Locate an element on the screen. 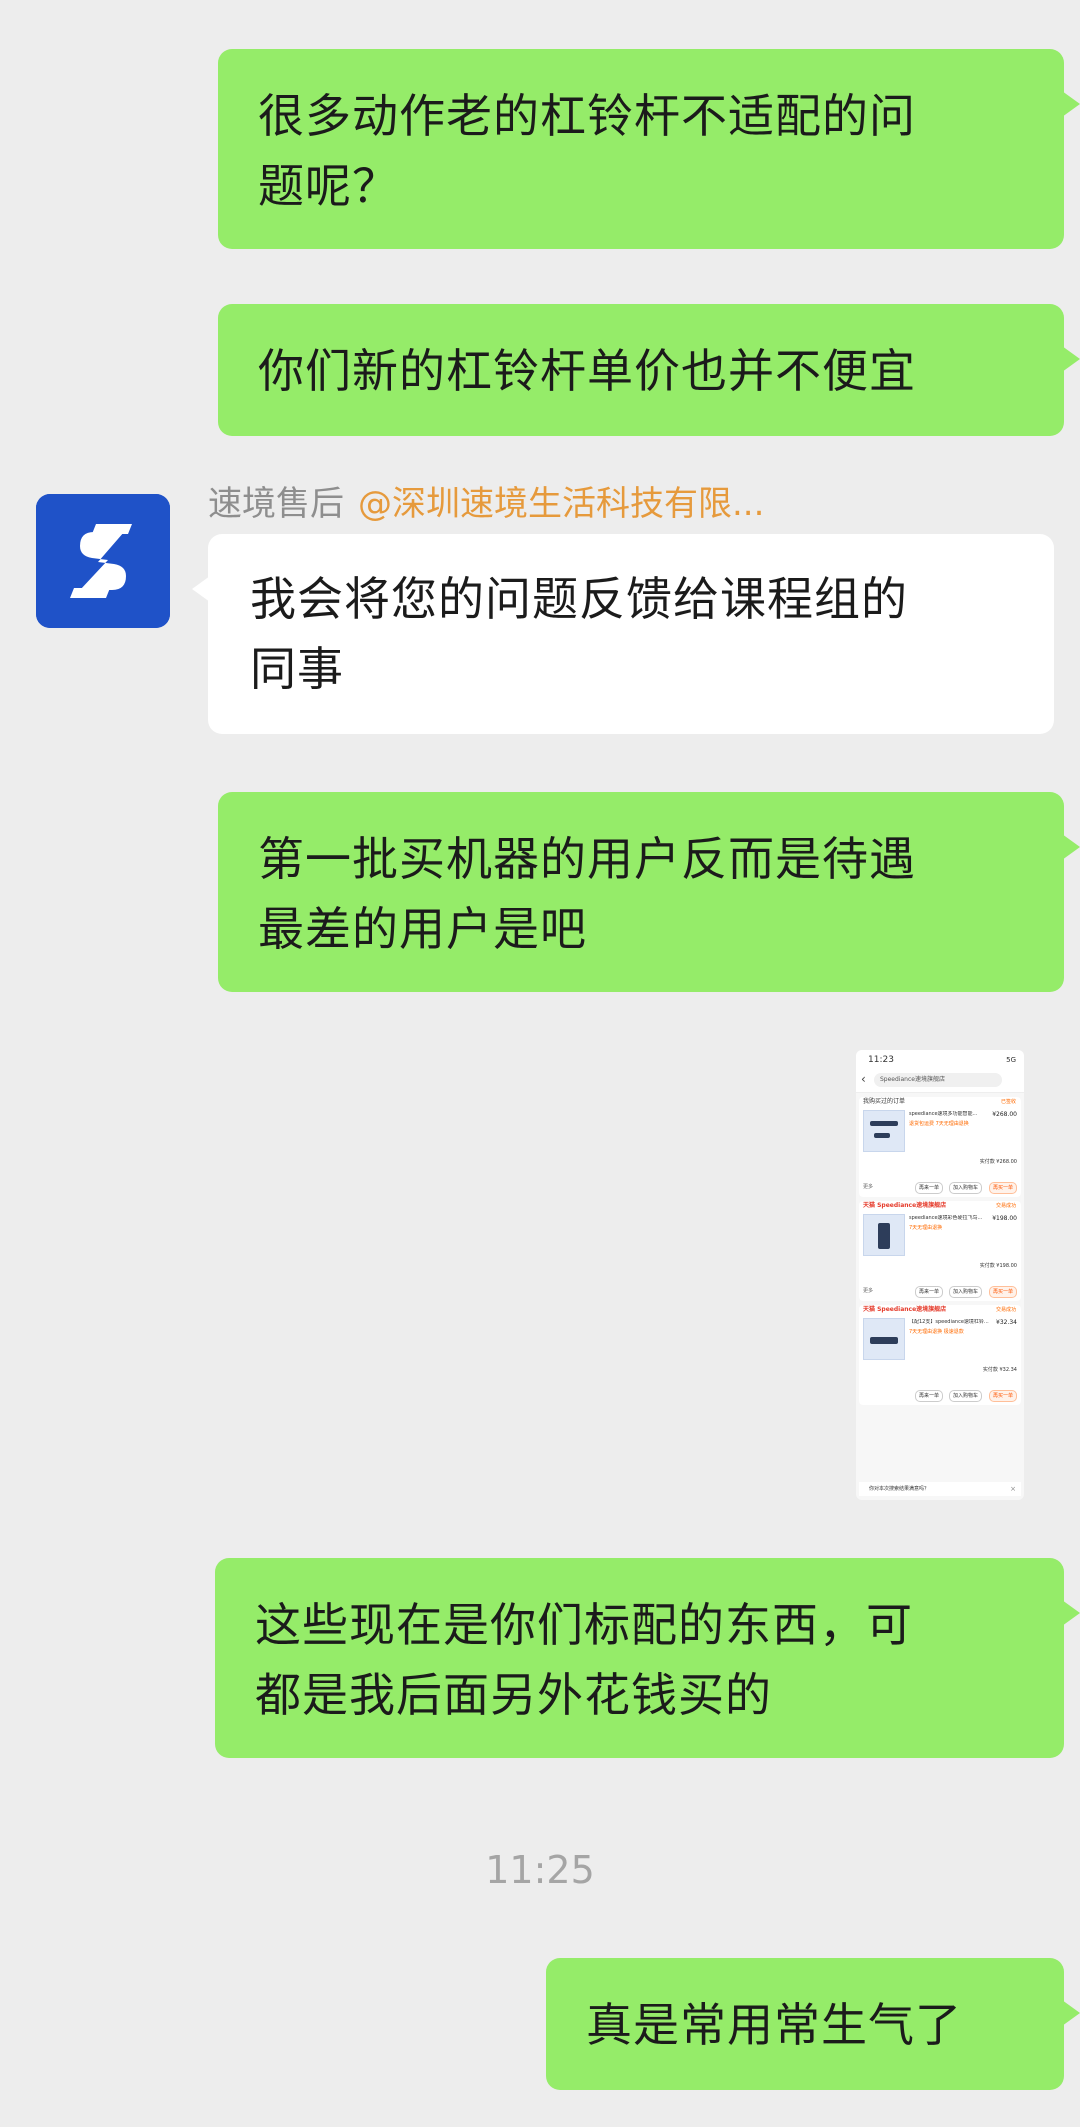  incoming-message-bubble: 我会将您的问题反馈给课程组的 同事 is located at coordinates (623, 634).